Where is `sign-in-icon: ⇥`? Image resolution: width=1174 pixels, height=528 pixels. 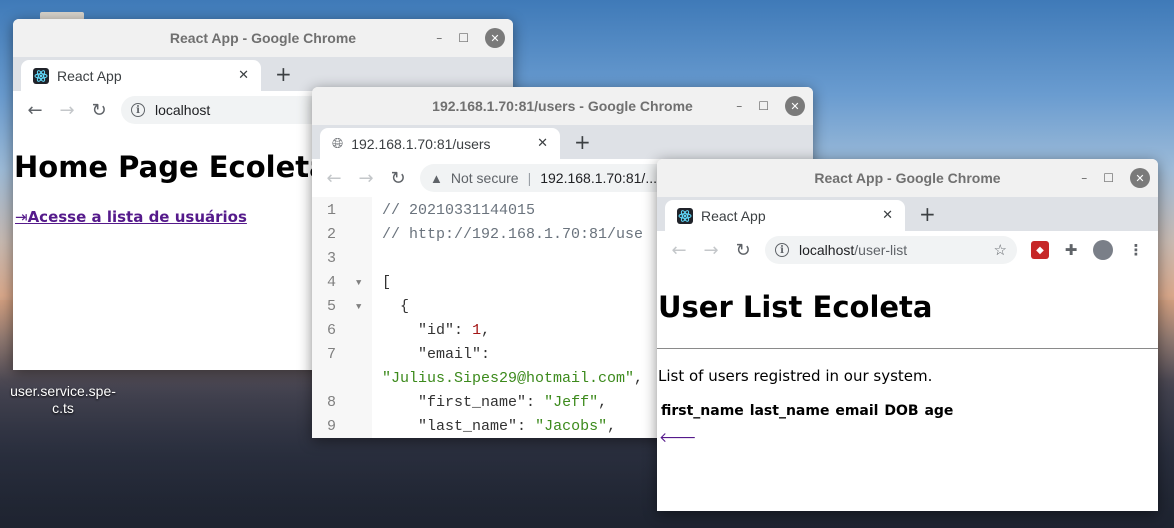 sign-in-icon: ⇥ is located at coordinates (21, 217).